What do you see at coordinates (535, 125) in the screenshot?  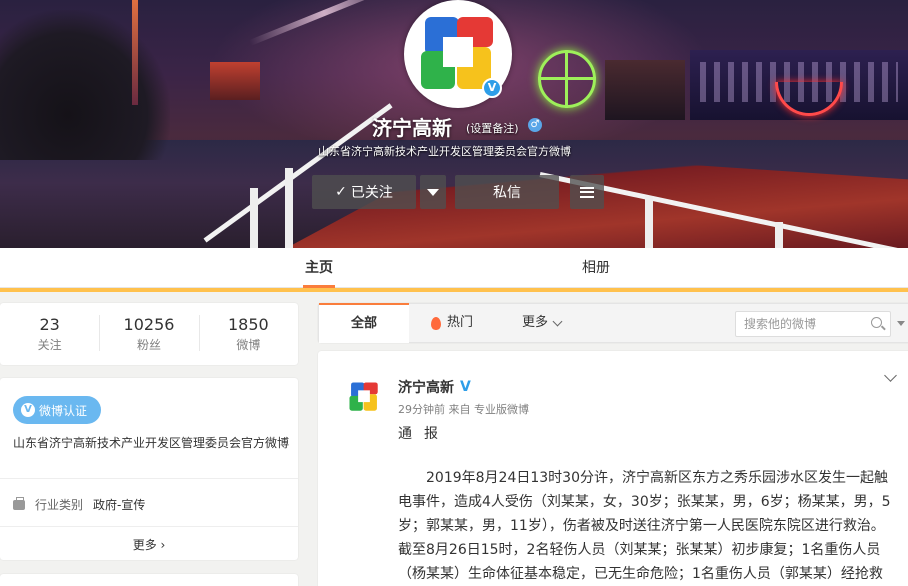 I see `gender-male-icon: ♂` at bounding box center [535, 125].